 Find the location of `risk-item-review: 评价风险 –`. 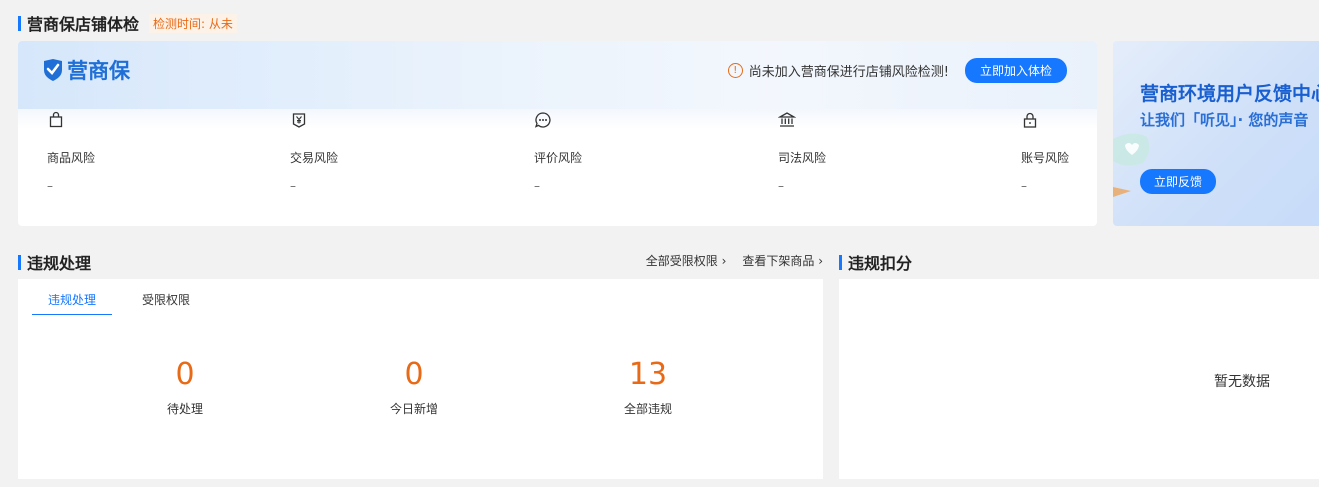

risk-item-review: 评价风险 – is located at coordinates (558, 152).